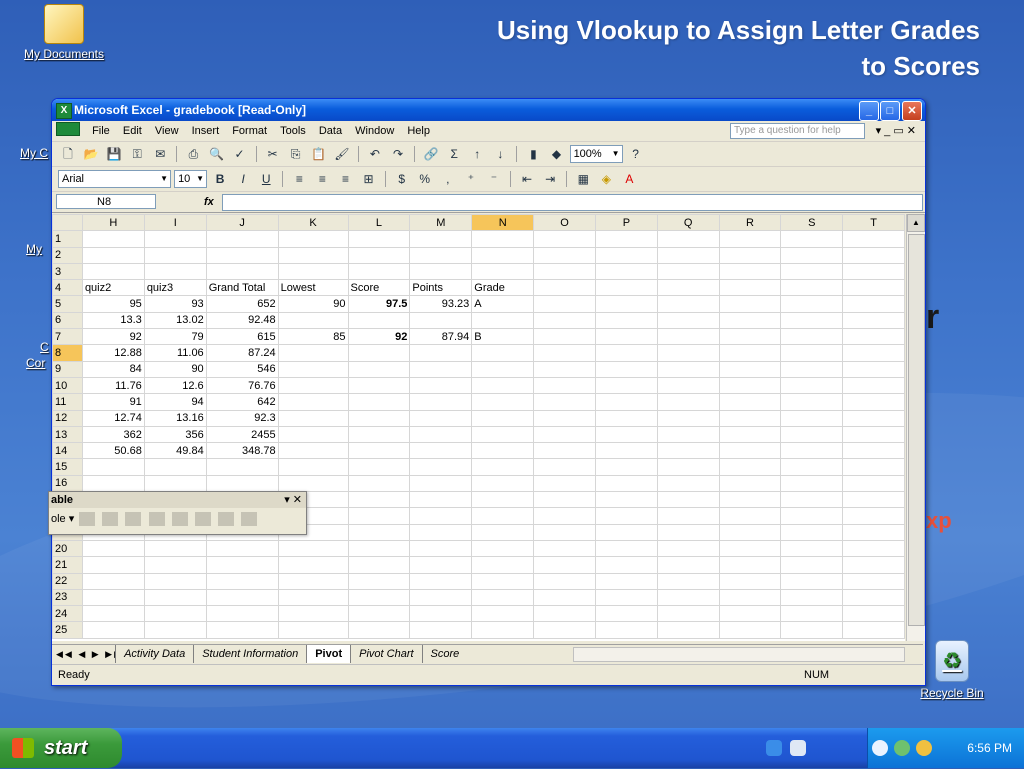  Describe the element at coordinates (113, 402) in the screenshot. I see `cell: 91` at that location.